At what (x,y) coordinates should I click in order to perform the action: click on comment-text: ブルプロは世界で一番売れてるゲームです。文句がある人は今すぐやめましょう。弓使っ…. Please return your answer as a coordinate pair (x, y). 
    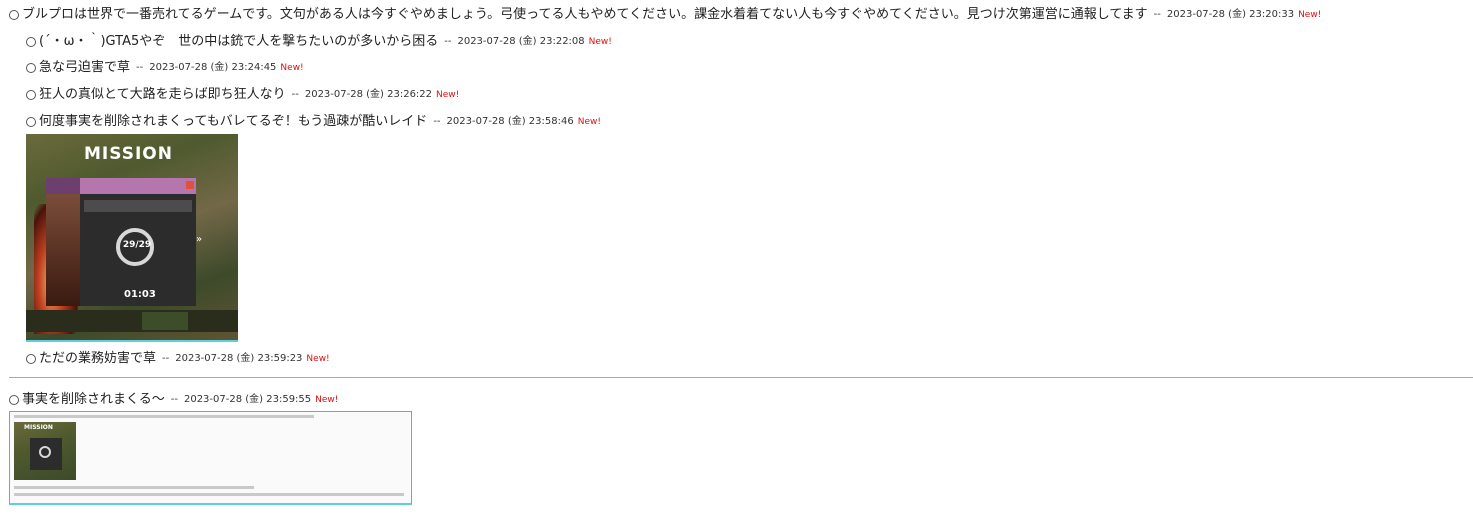
    Looking at the image, I should click on (585, 14).